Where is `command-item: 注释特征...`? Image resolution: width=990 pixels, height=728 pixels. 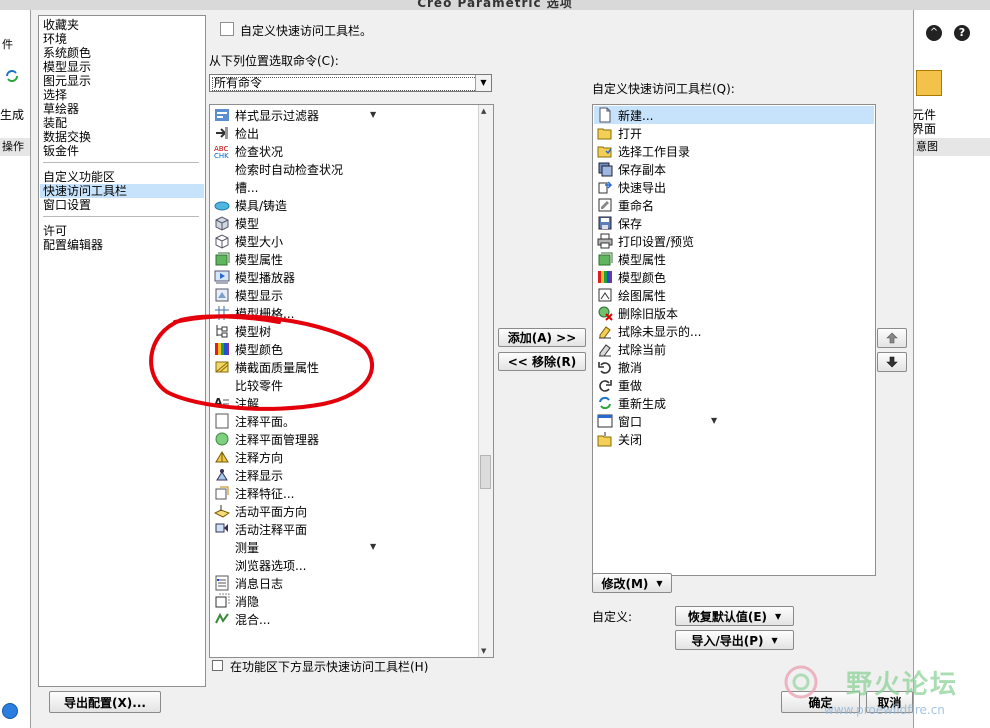
command-item: 注释特征... is located at coordinates (254, 493).